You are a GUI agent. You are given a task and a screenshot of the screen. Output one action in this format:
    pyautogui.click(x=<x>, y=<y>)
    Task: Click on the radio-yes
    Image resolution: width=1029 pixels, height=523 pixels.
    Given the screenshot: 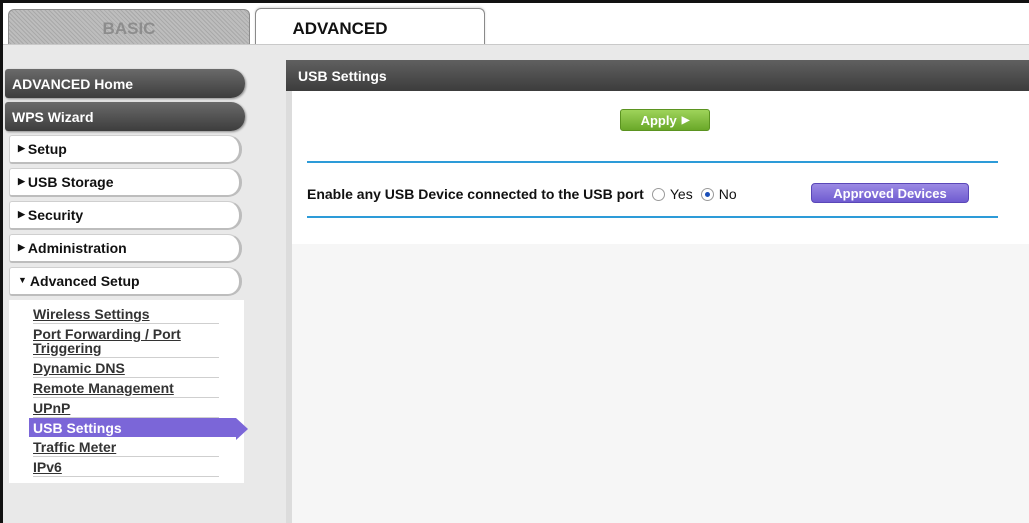 What is the action you would take?
    pyautogui.click(x=658, y=194)
    